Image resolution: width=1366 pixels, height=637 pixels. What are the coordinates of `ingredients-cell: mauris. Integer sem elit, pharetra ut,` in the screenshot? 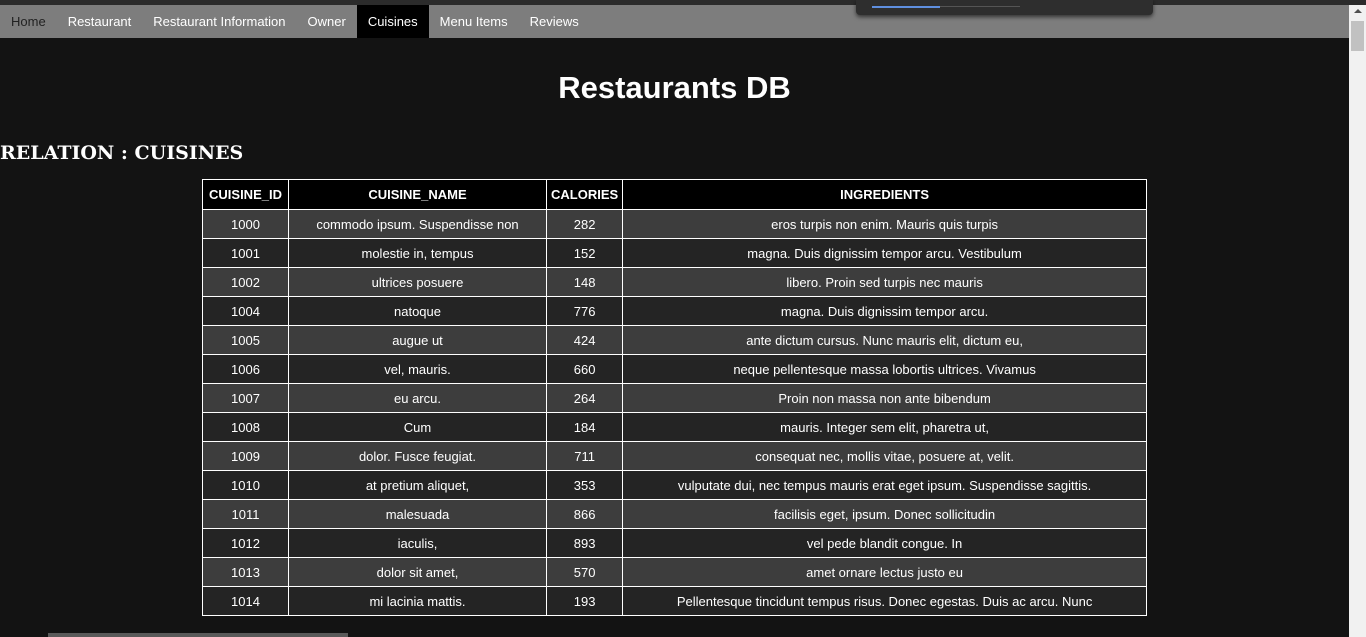 It's located at (884, 427).